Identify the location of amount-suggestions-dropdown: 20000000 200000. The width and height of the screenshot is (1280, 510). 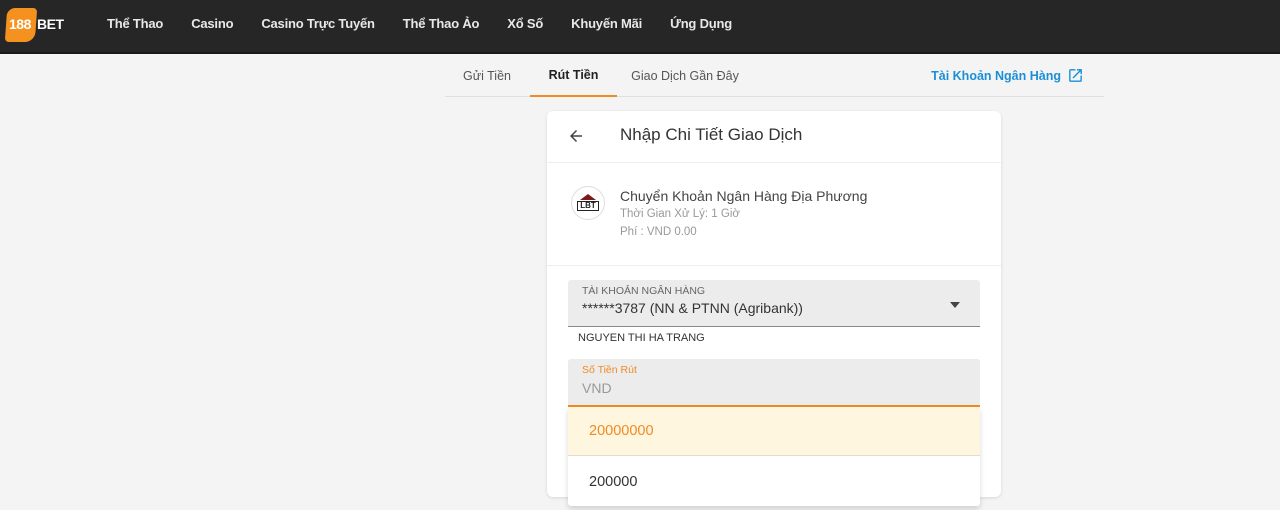
(774, 456).